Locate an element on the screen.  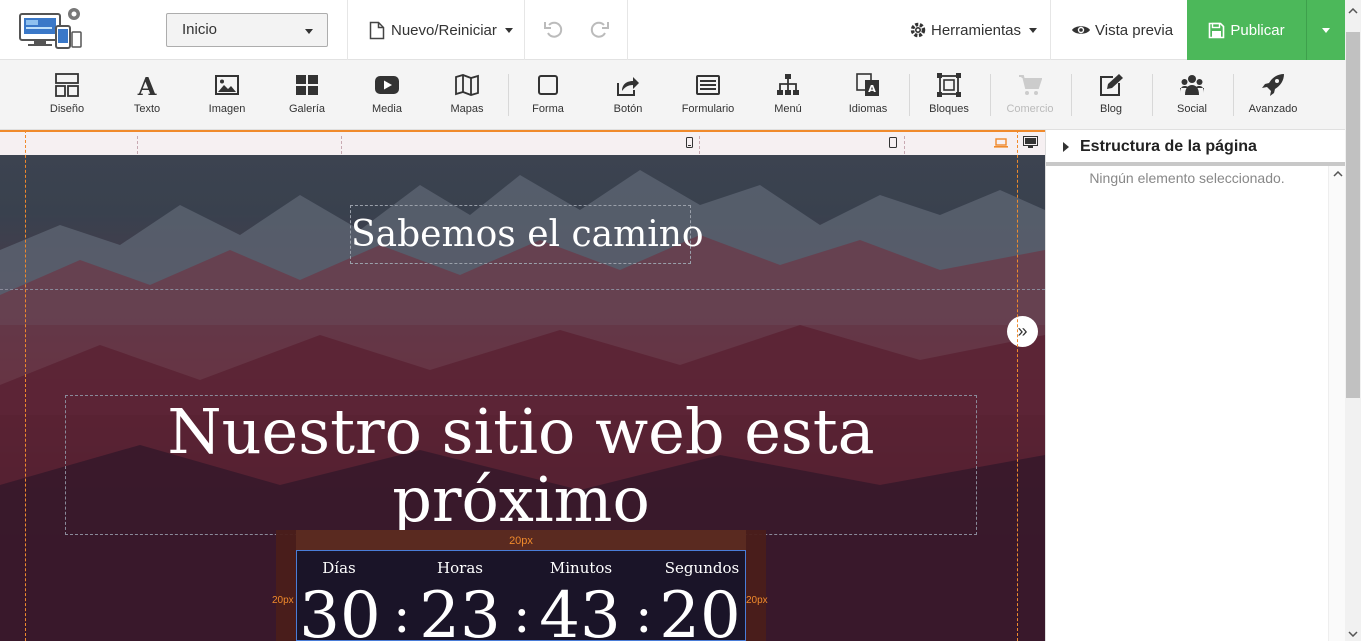
tool-shape: Forma is located at coordinates (548, 95).